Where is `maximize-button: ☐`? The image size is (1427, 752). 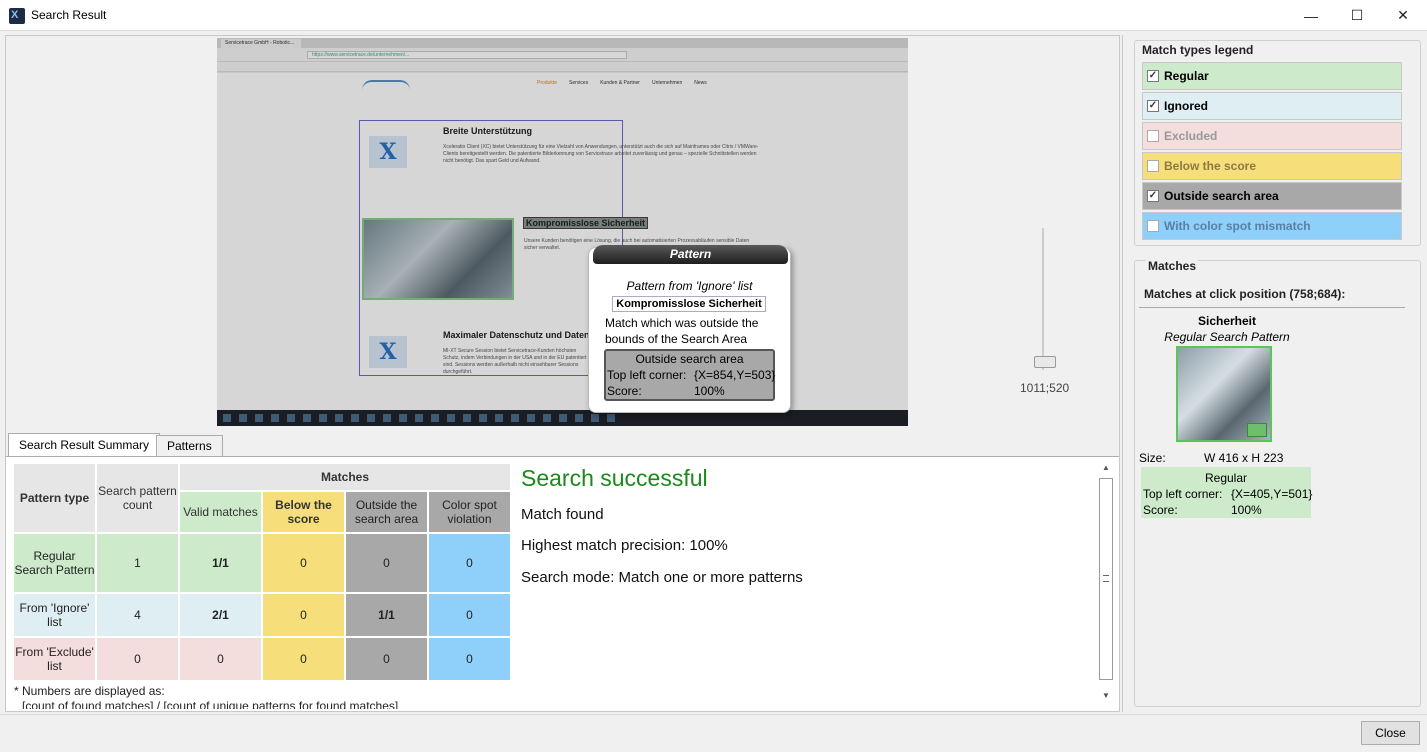 maximize-button: ☐ is located at coordinates (1357, 15).